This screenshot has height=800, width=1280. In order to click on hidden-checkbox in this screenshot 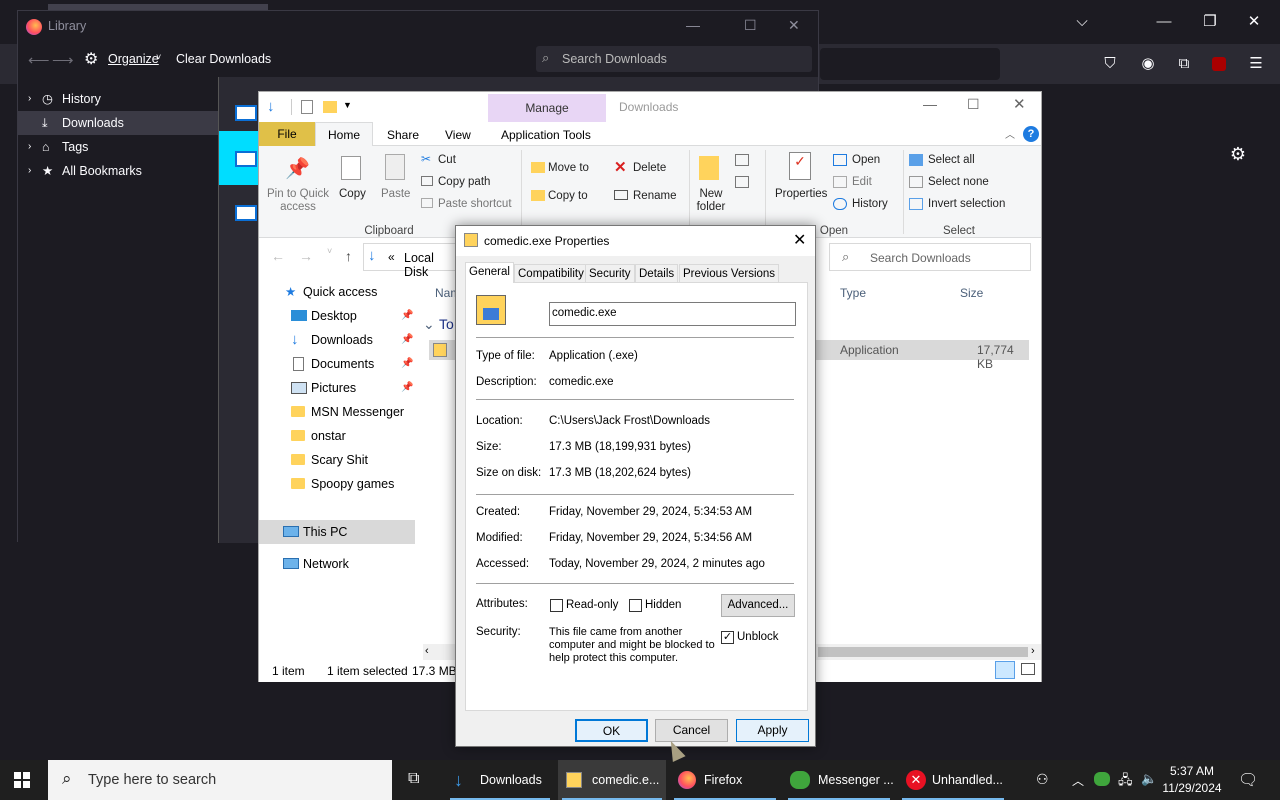, I will do `click(635, 605)`.